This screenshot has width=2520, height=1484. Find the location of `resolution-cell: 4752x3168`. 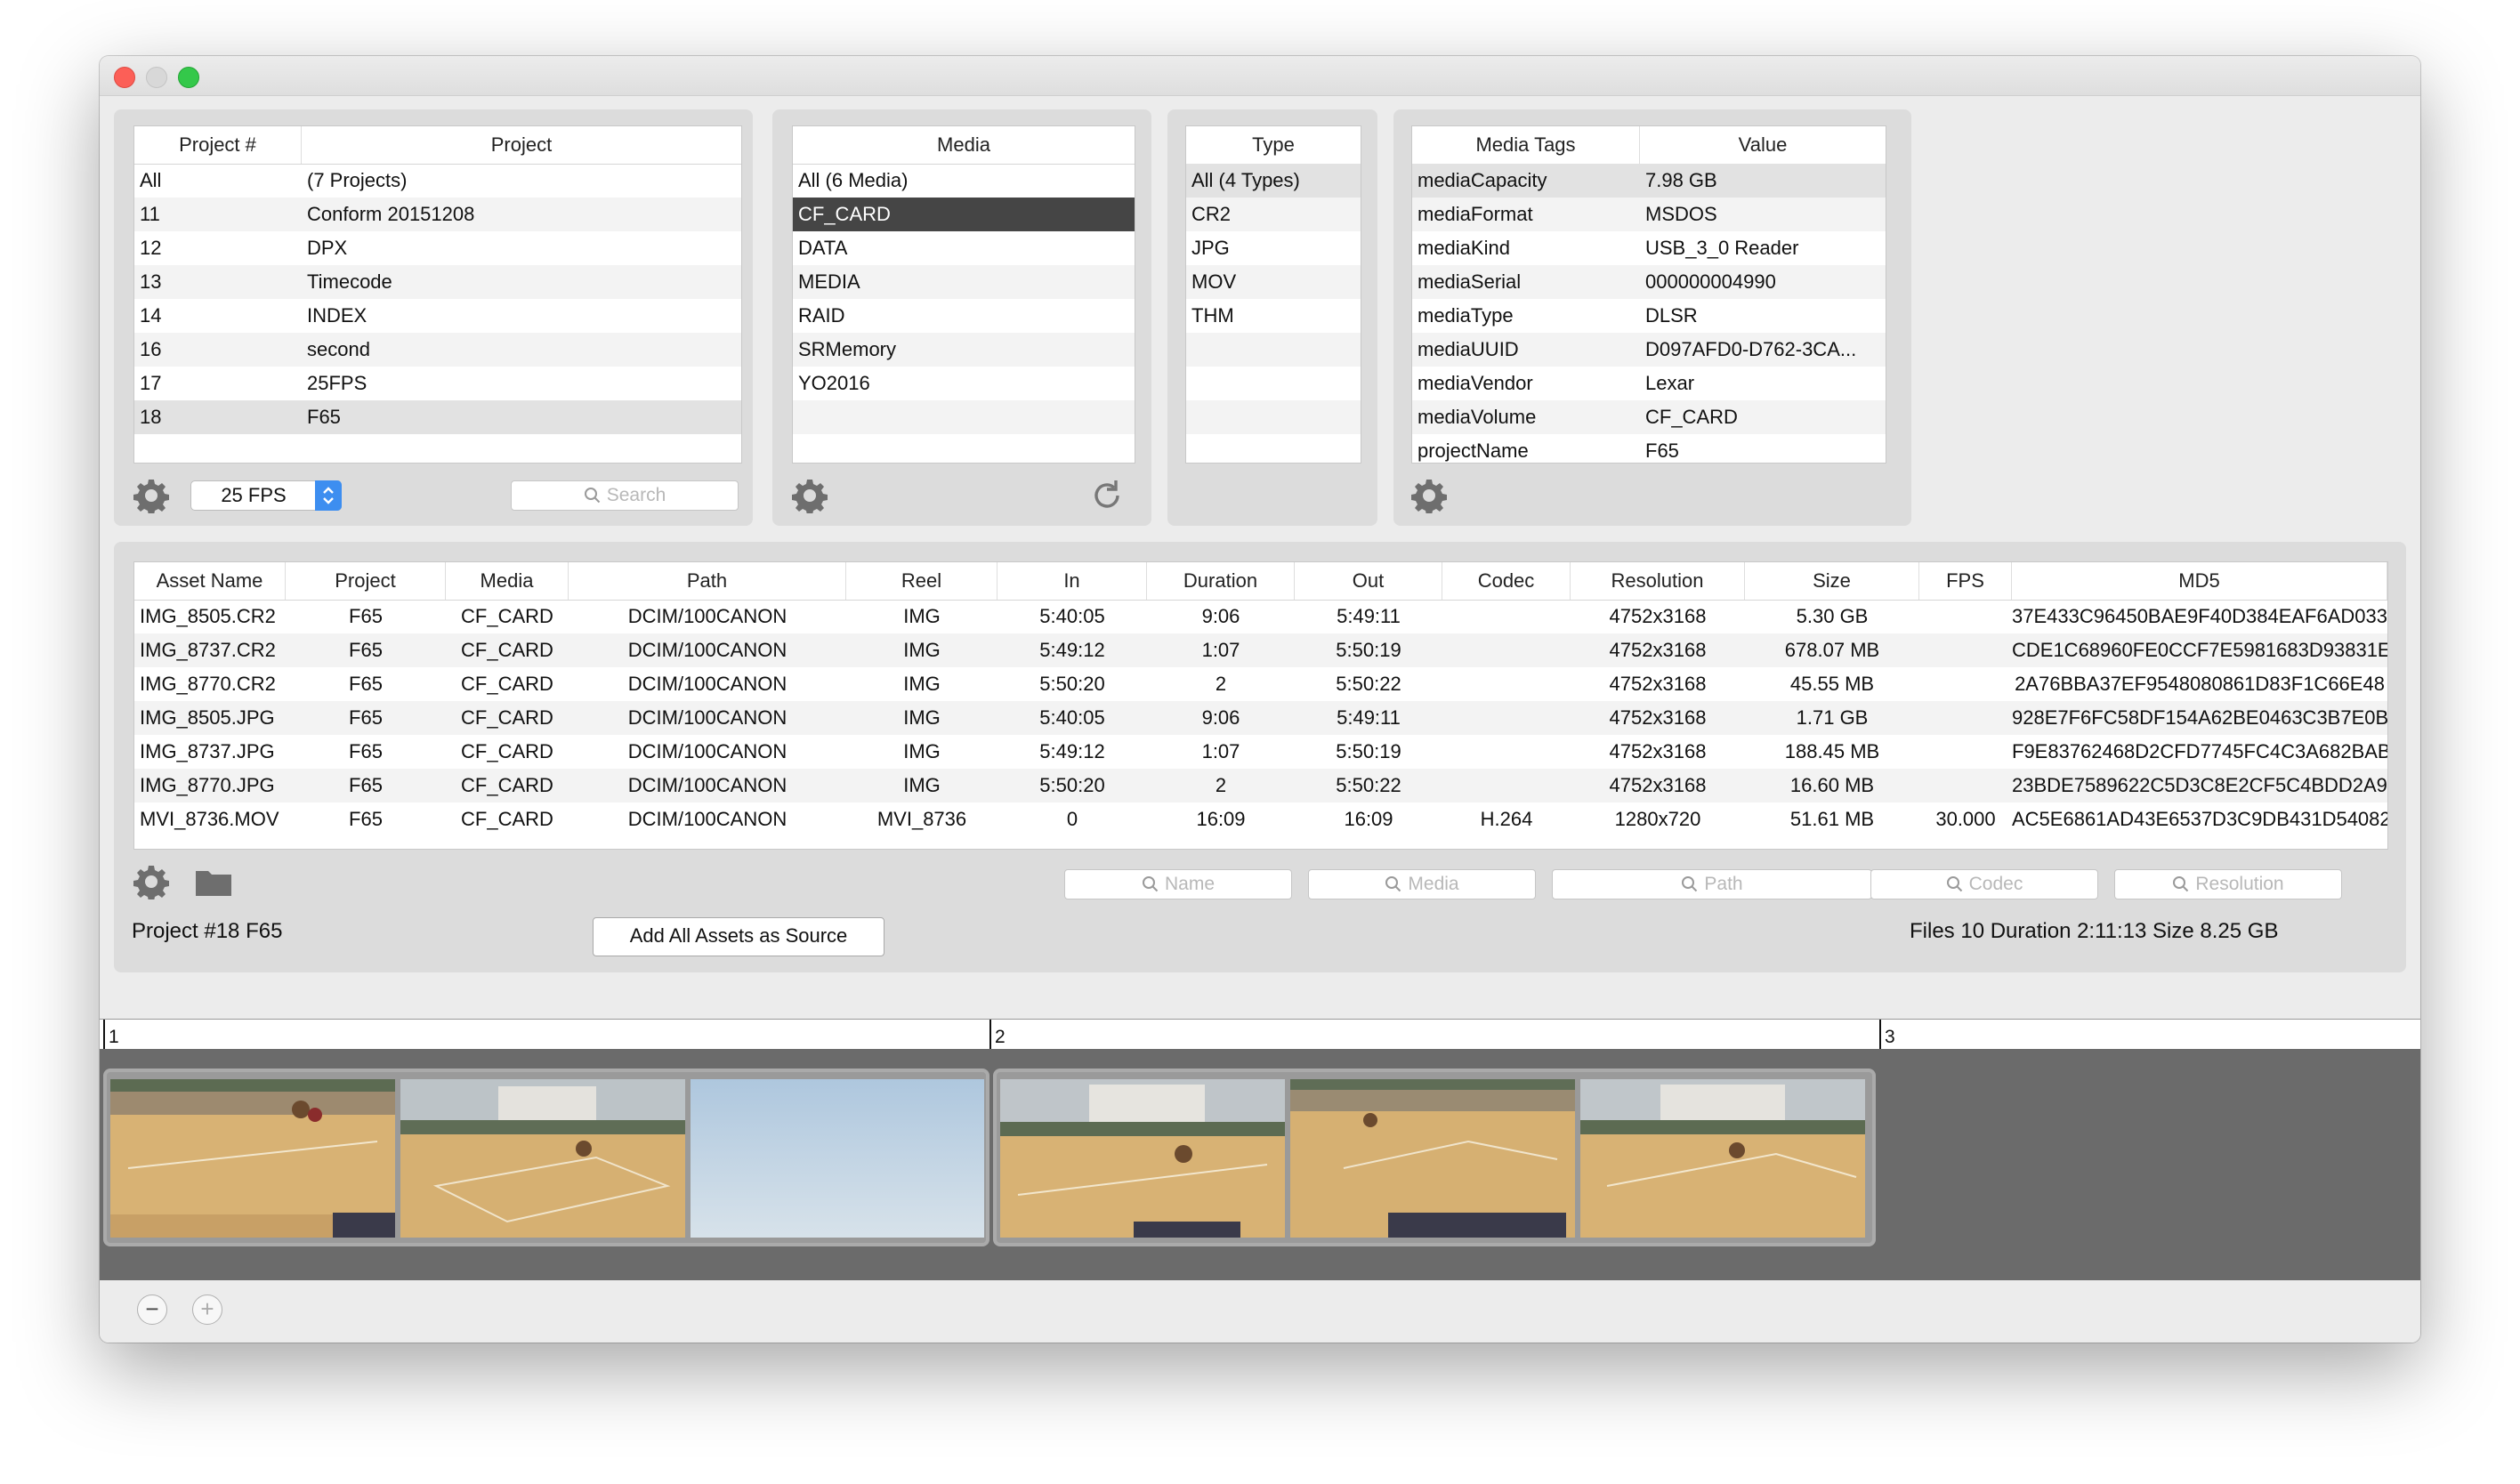

resolution-cell: 4752x3168 is located at coordinates (1658, 616).